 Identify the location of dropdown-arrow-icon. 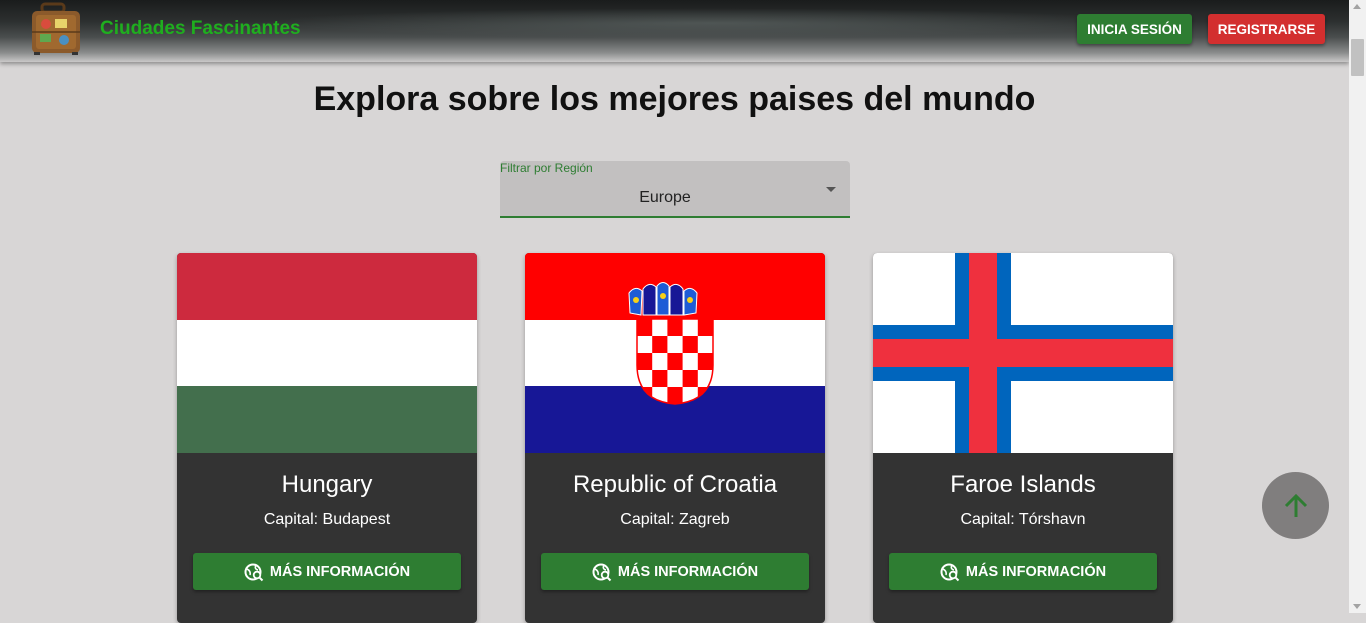
(831, 189).